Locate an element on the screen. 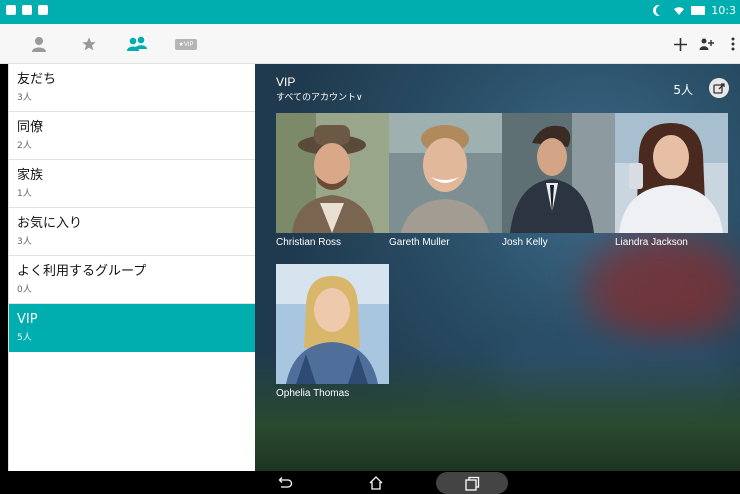 The image size is (740, 494). group-count: 0人 is located at coordinates (24, 290).